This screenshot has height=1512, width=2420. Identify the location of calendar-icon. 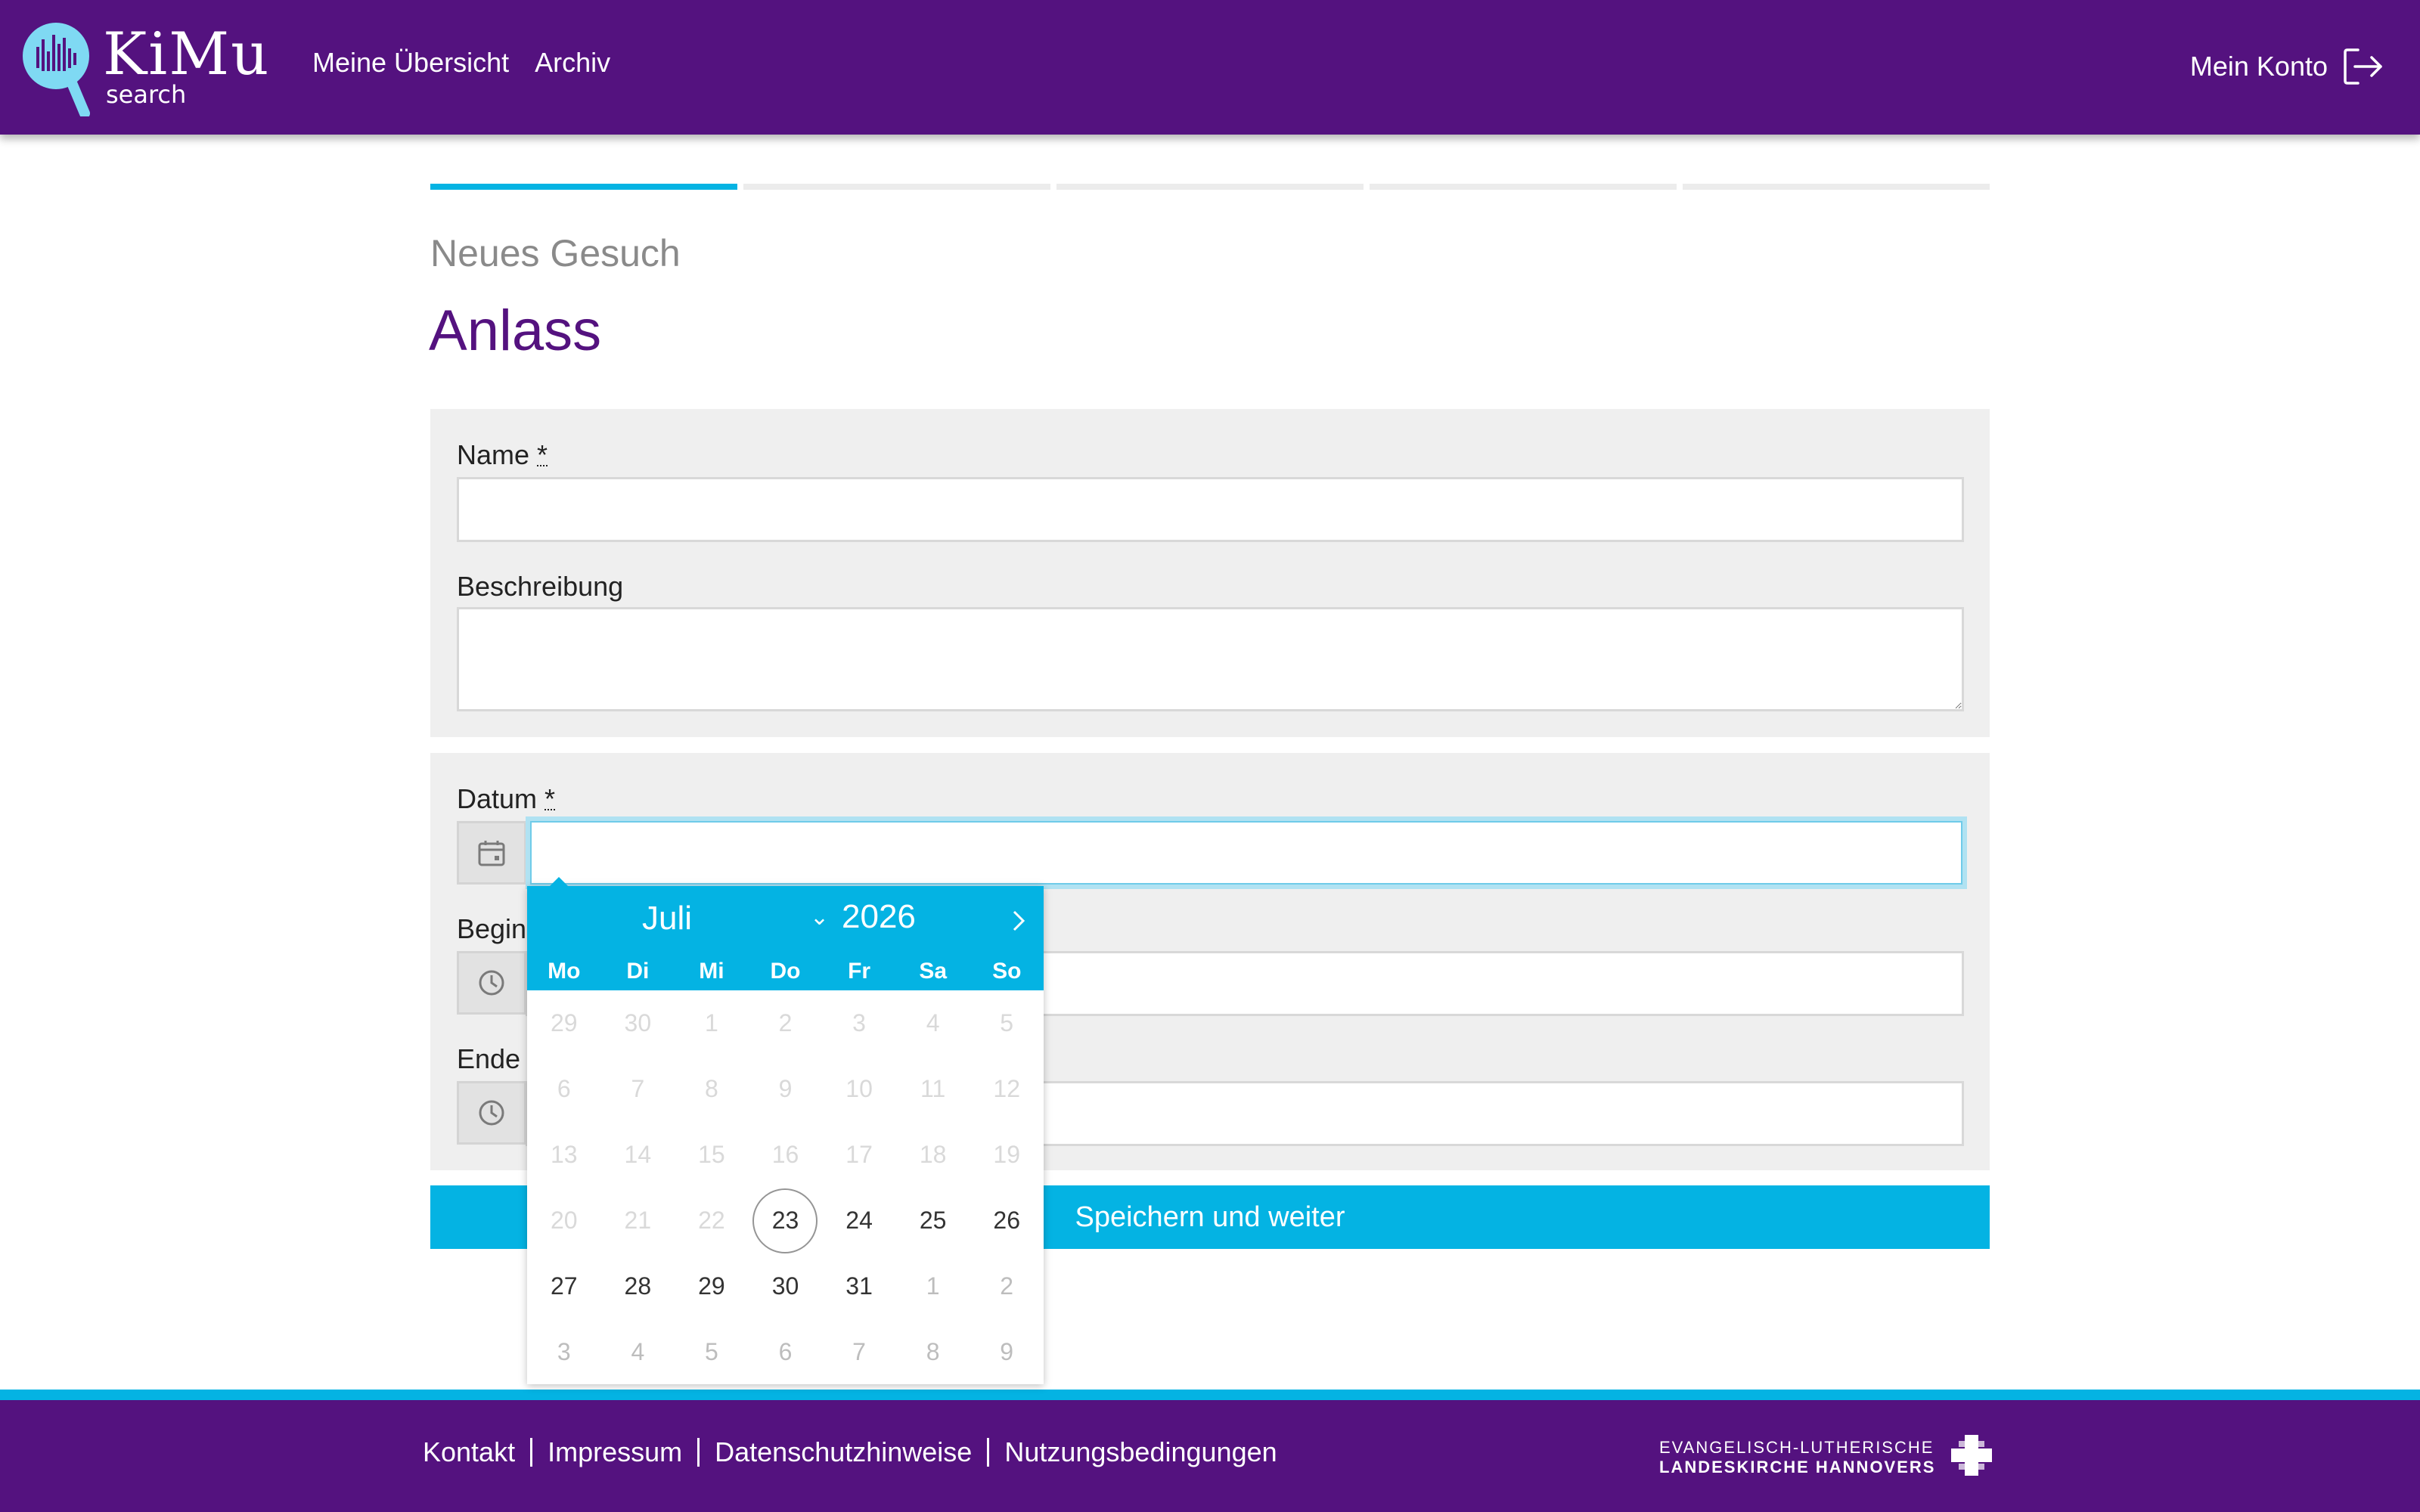
(491, 853).